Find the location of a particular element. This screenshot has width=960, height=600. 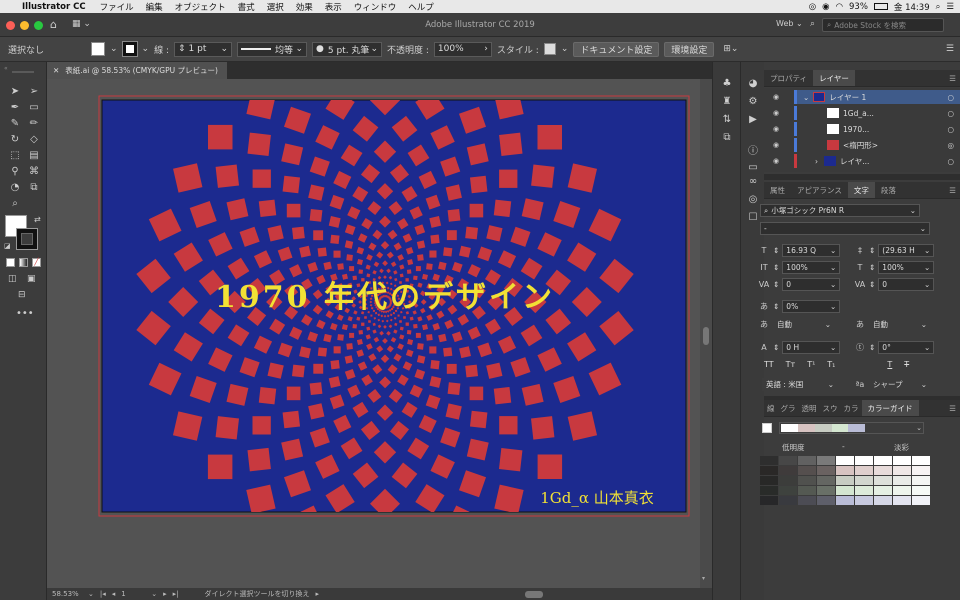

tsume-field: 0% ⌄ is located at coordinates (811, 306).